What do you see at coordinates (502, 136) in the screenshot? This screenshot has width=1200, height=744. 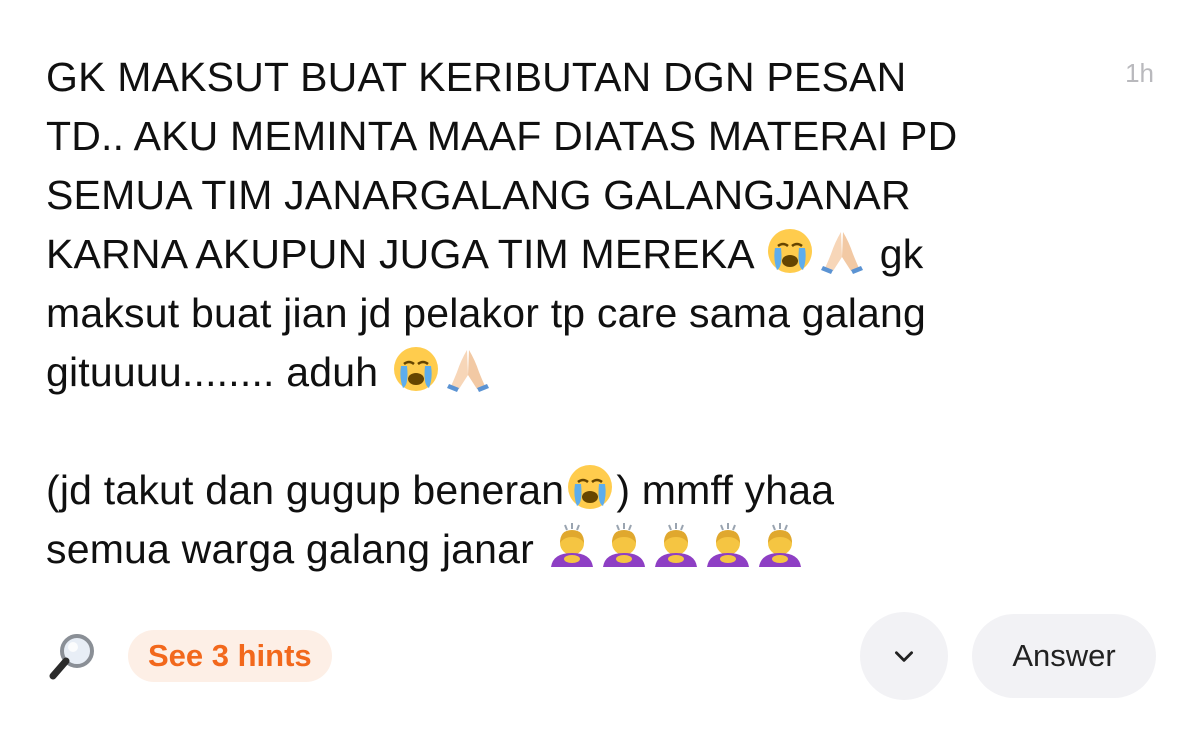 I see `message-line: TD.. AKU MEMINTA MAAF DIATAS MATERAI PD` at bounding box center [502, 136].